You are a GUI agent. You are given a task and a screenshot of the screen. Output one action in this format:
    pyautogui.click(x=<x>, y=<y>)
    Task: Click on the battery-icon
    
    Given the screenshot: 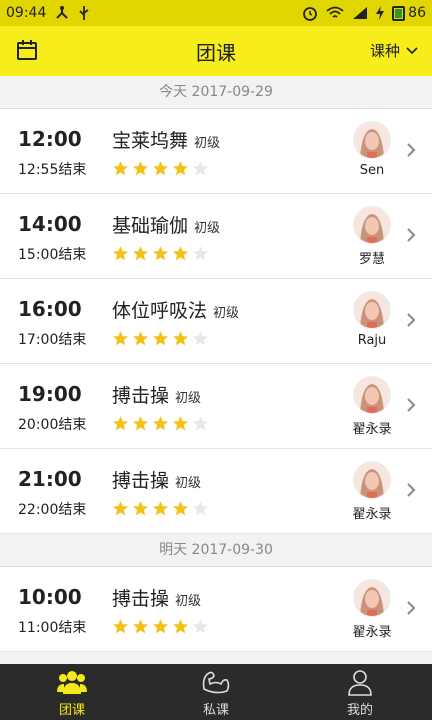 What is the action you would take?
    pyautogui.click(x=399, y=13)
    